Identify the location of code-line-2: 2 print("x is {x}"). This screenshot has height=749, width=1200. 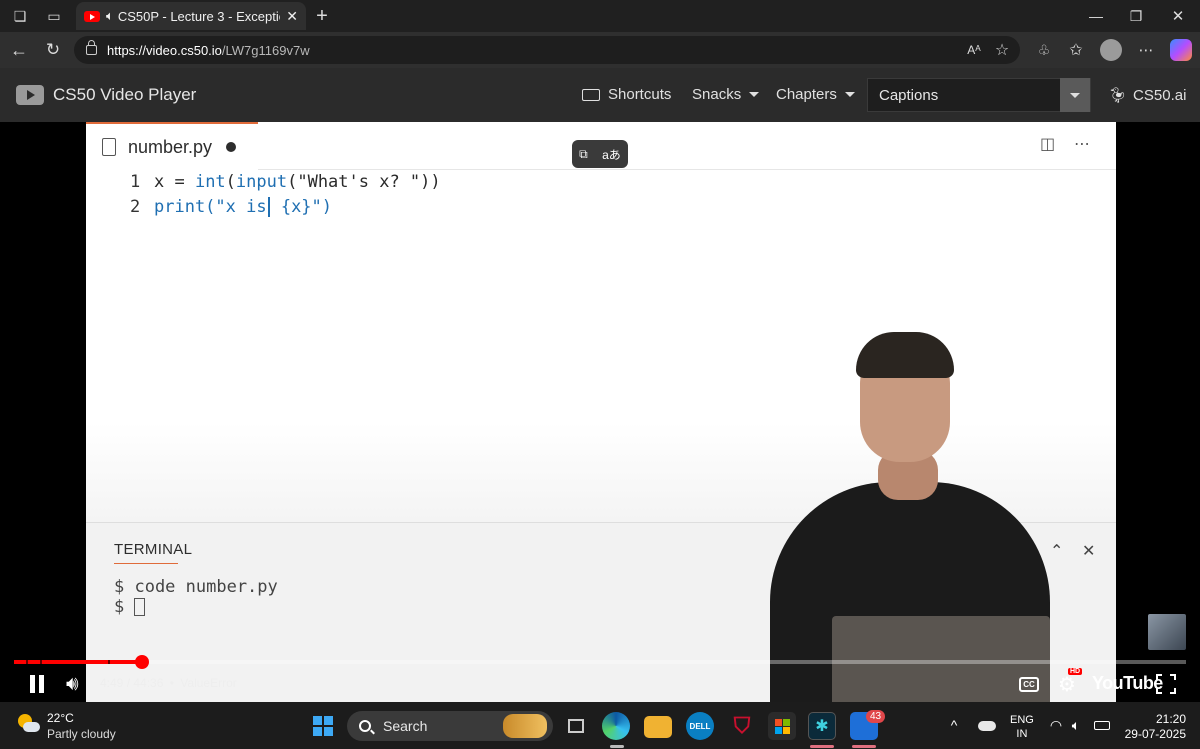
(231, 207).